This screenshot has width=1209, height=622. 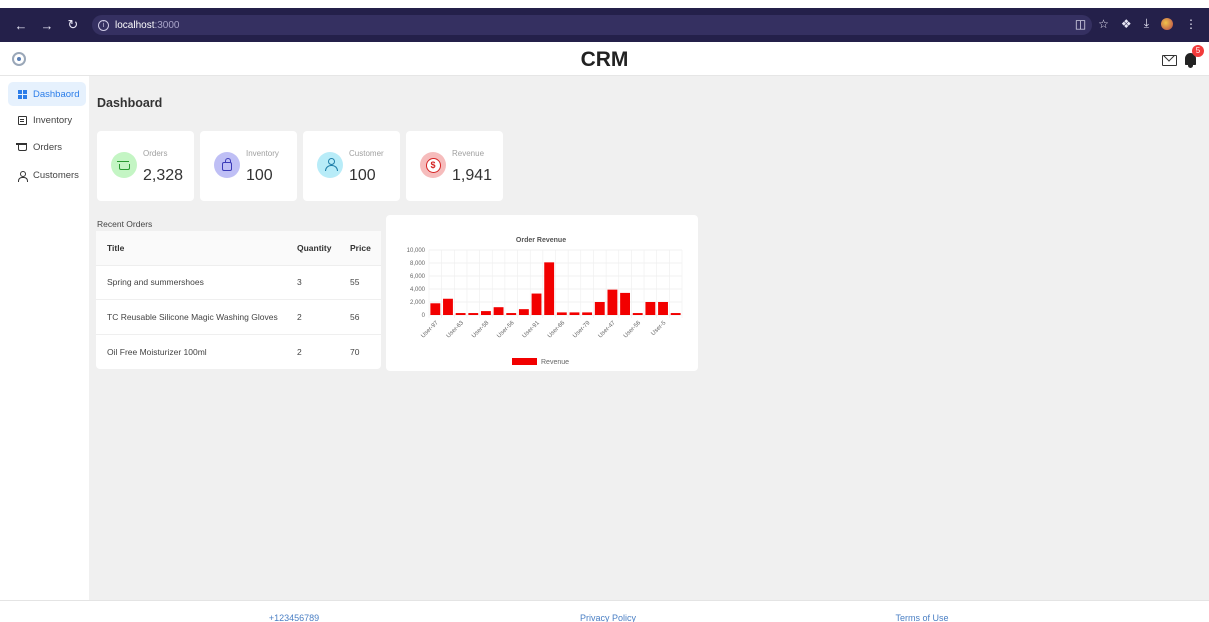 I want to click on stat-icon-wrap: $, so click(x=433, y=165).